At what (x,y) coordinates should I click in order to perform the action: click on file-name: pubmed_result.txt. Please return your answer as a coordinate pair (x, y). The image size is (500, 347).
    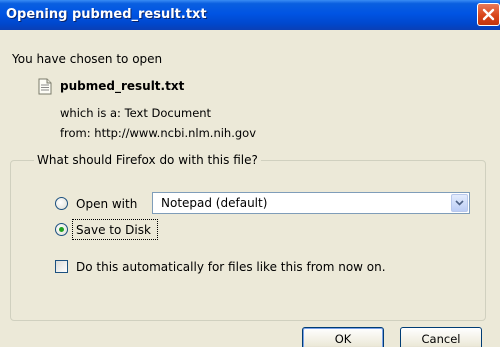
    Looking at the image, I should click on (122, 86).